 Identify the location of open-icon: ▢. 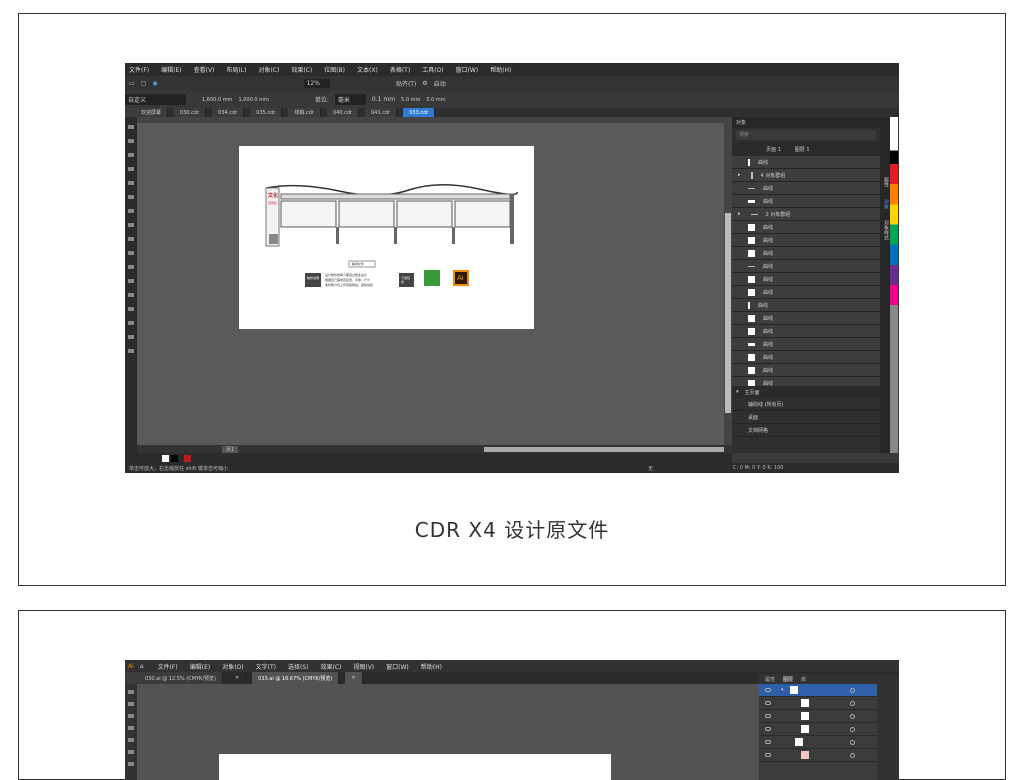
(144, 83).